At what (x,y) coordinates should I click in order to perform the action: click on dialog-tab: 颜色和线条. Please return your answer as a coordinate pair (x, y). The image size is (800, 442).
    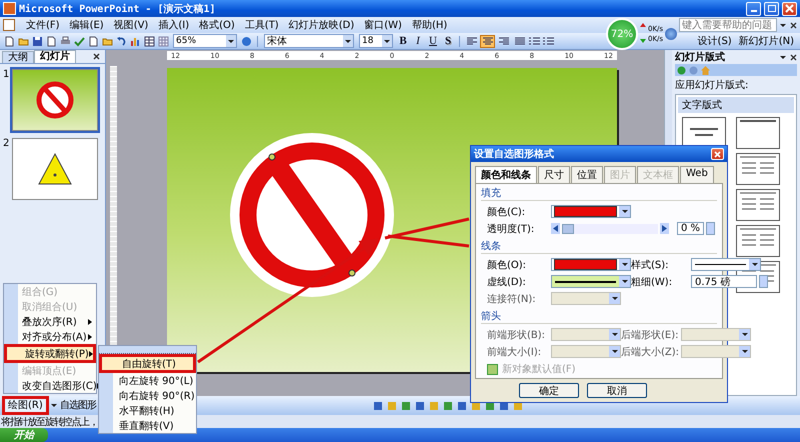
    Looking at the image, I should click on (506, 174).